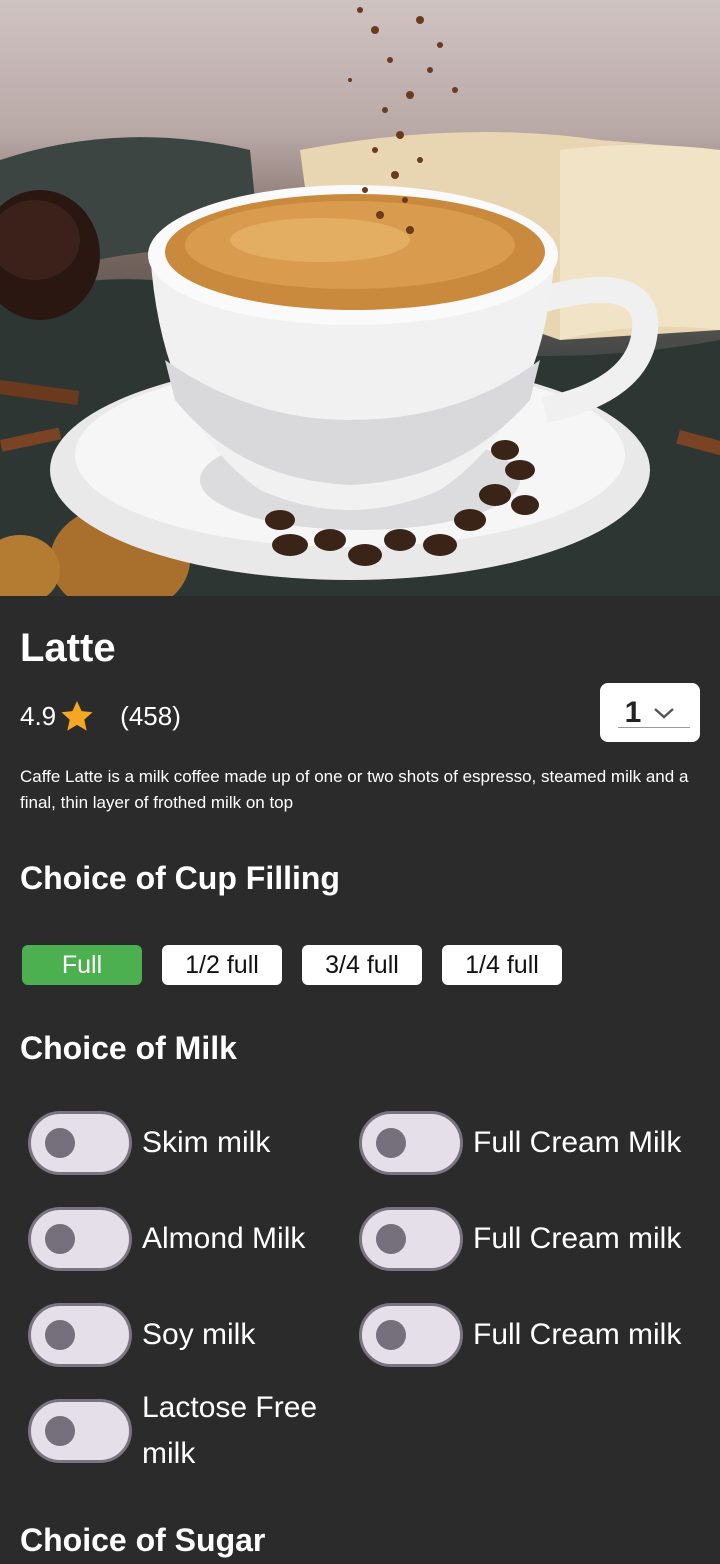  Describe the element at coordinates (199, 1334) in the screenshot. I see `milk-label: Soy milk` at that location.